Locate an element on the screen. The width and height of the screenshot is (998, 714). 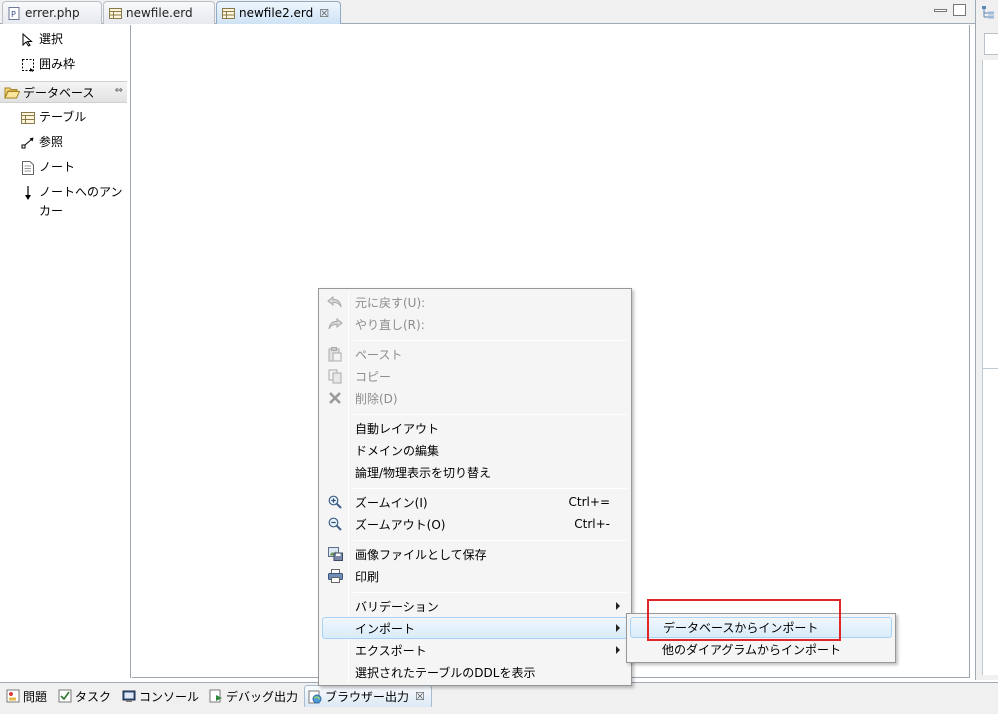
menu-label: やり直し(R): is located at coordinates (390, 324).